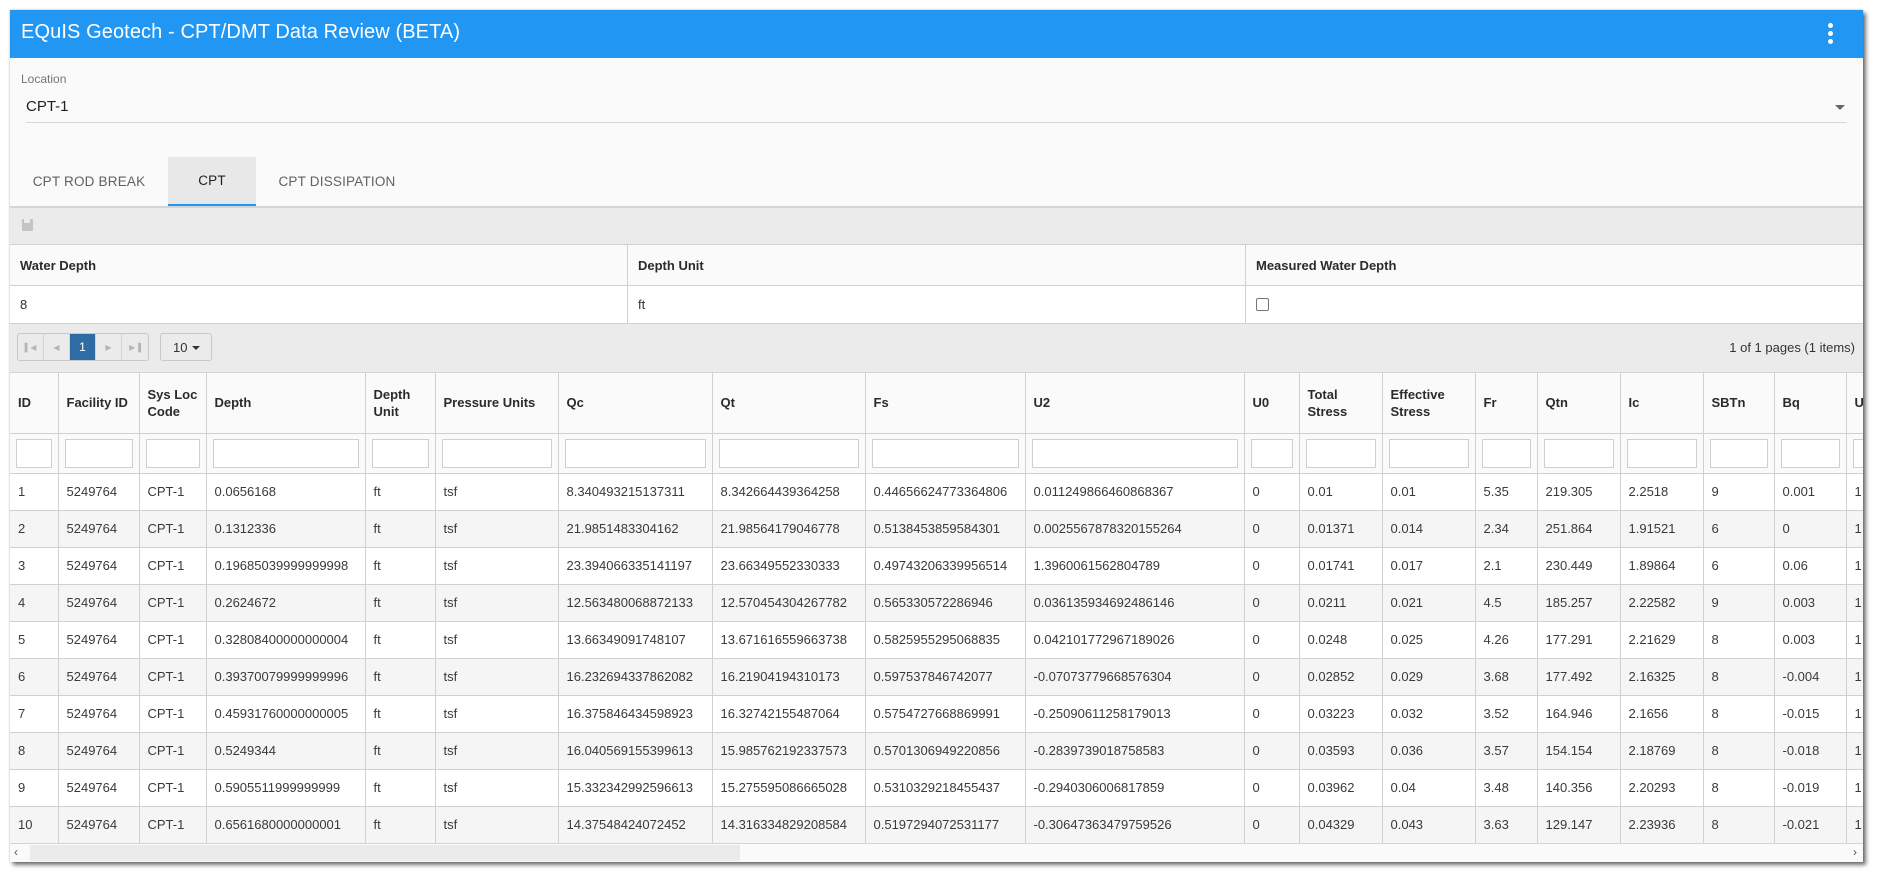 The width and height of the screenshot is (1881, 881). I want to click on table-cell: -0.25090611258179013, so click(1135, 714).